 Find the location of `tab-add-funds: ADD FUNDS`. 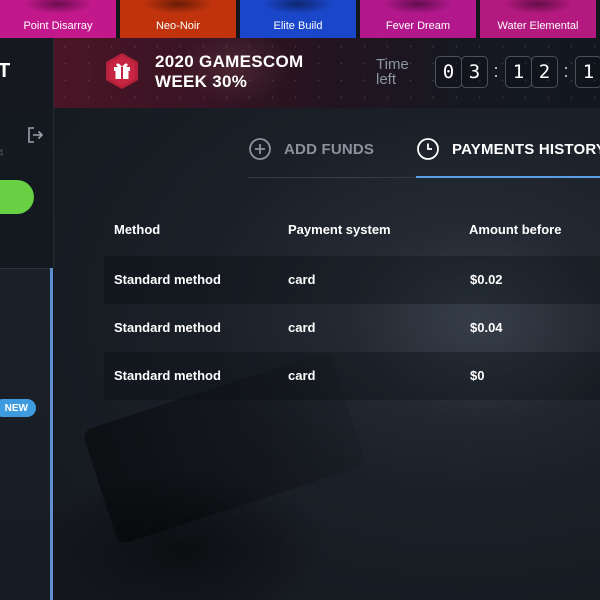

tab-add-funds: ADD FUNDS is located at coordinates (311, 149).